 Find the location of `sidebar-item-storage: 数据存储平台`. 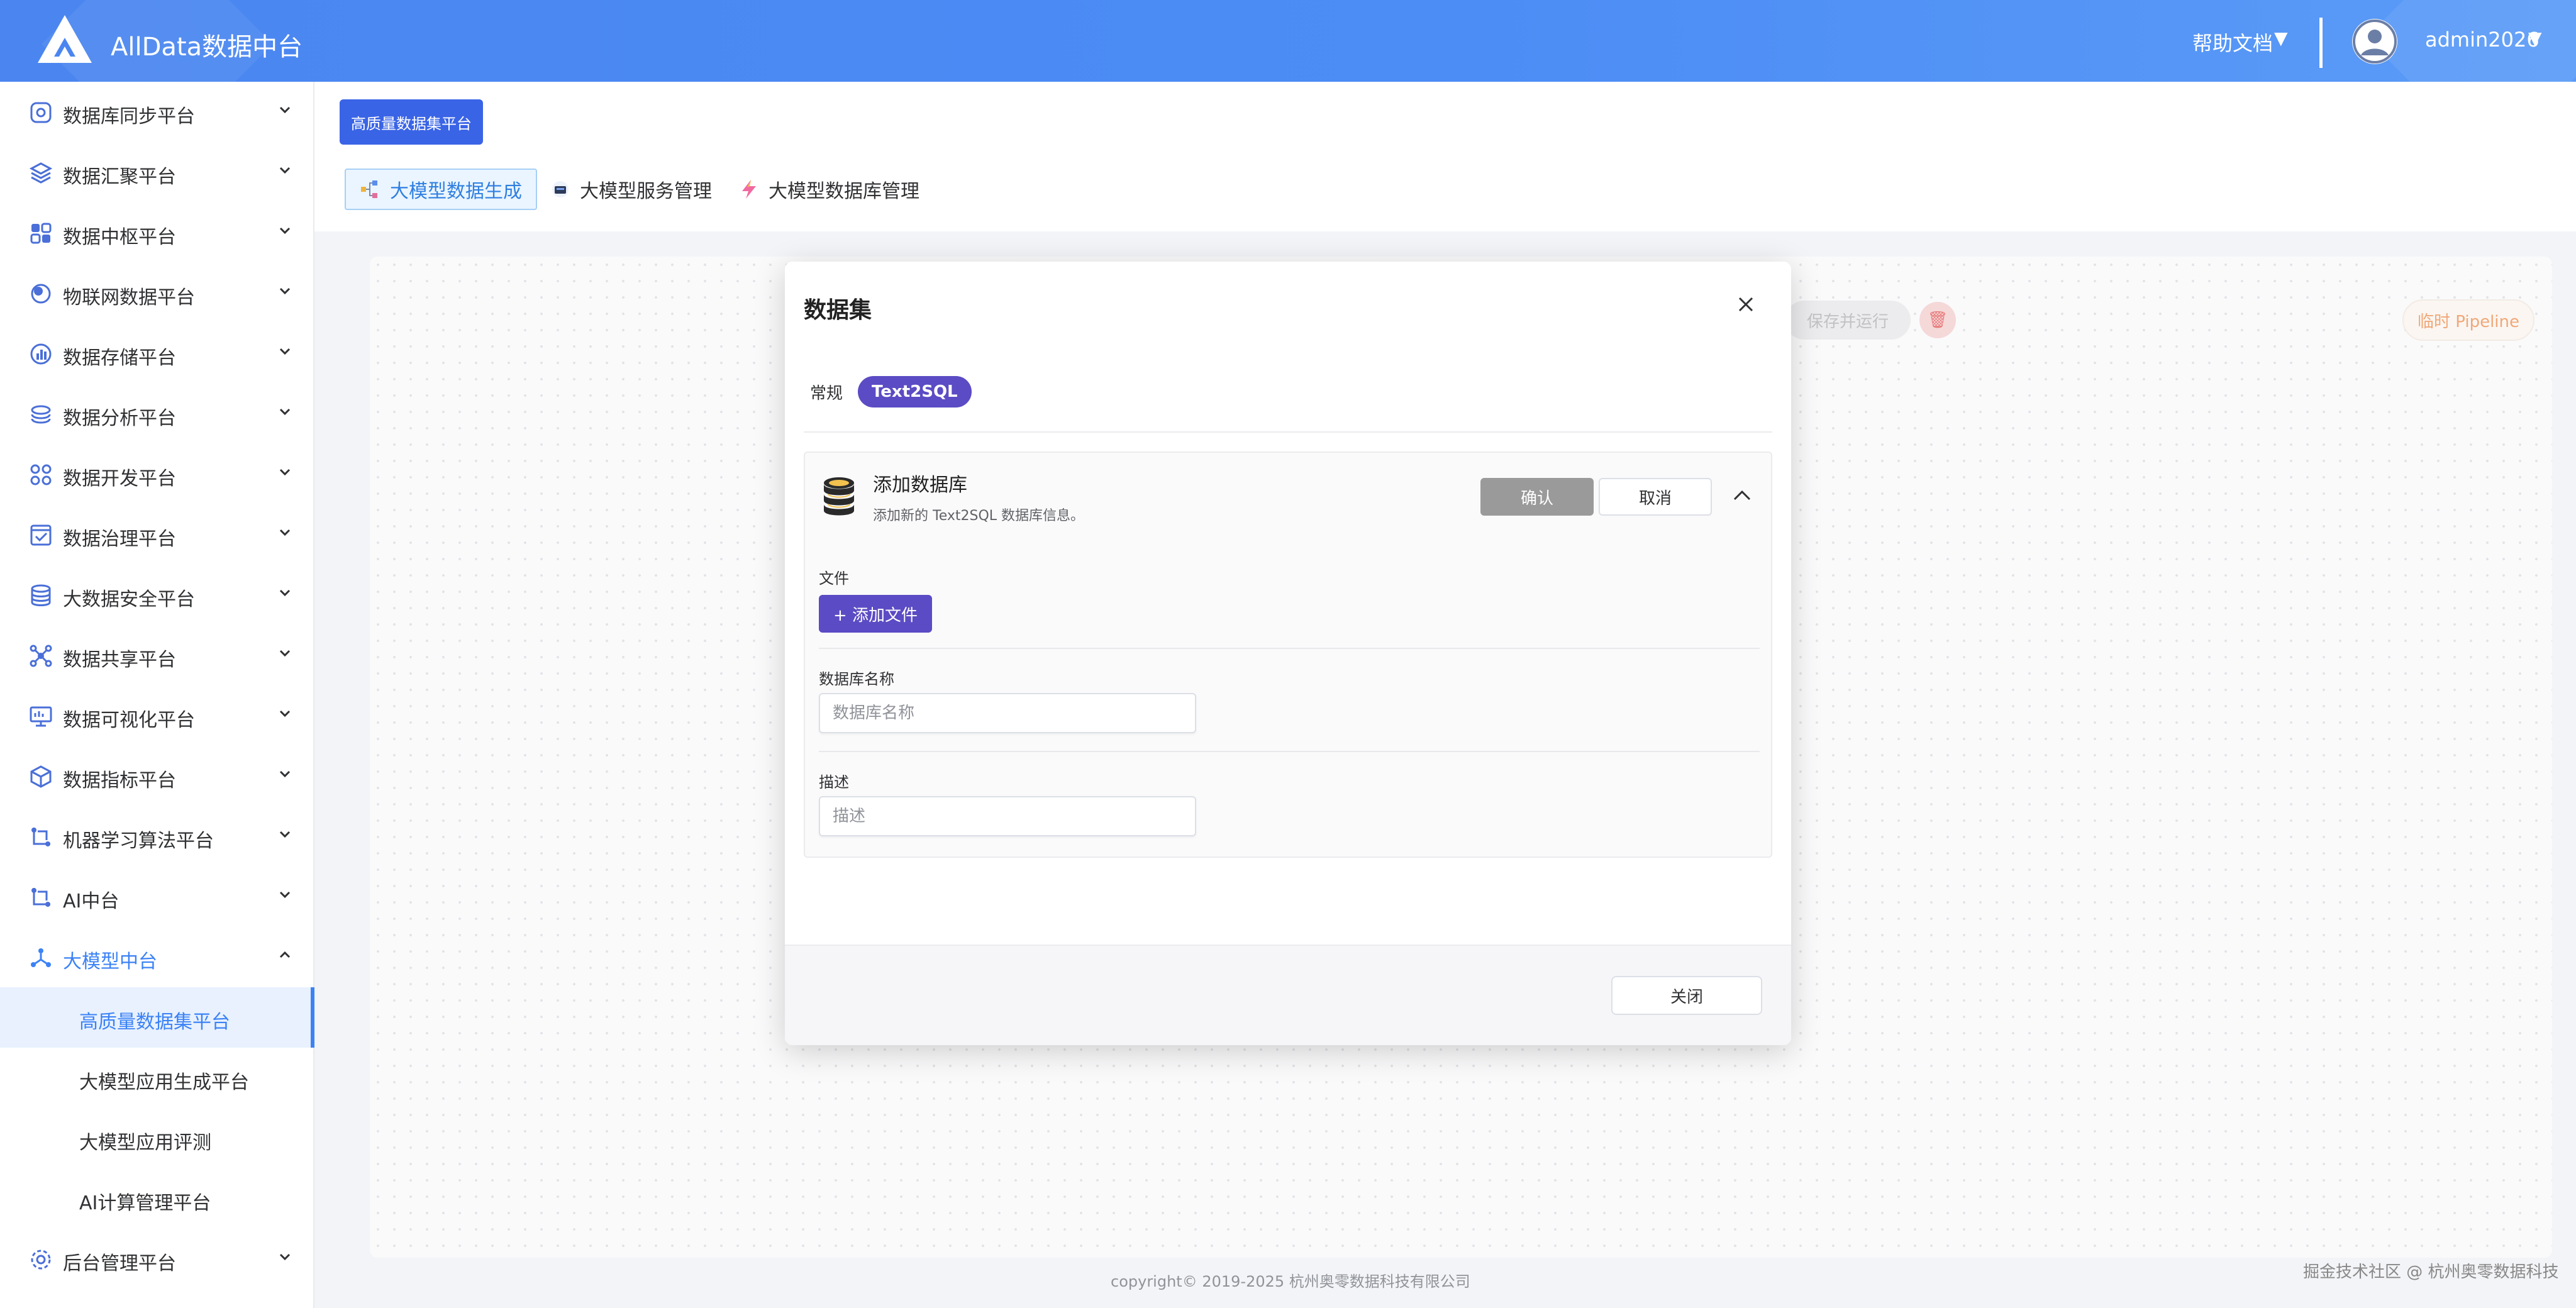

sidebar-item-storage: 数据存储平台 is located at coordinates (157, 353).